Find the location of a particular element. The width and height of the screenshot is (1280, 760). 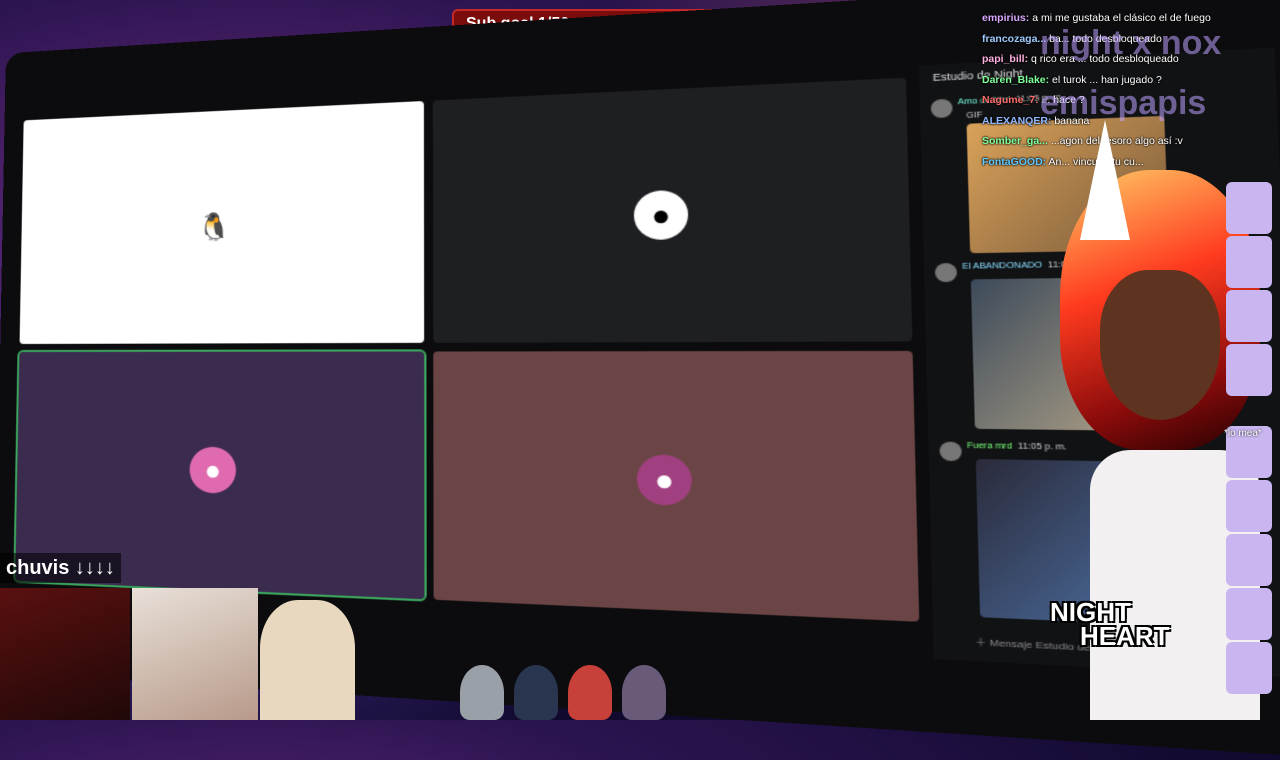

overlay-text: emispapis is located at coordinates (1123, 103).